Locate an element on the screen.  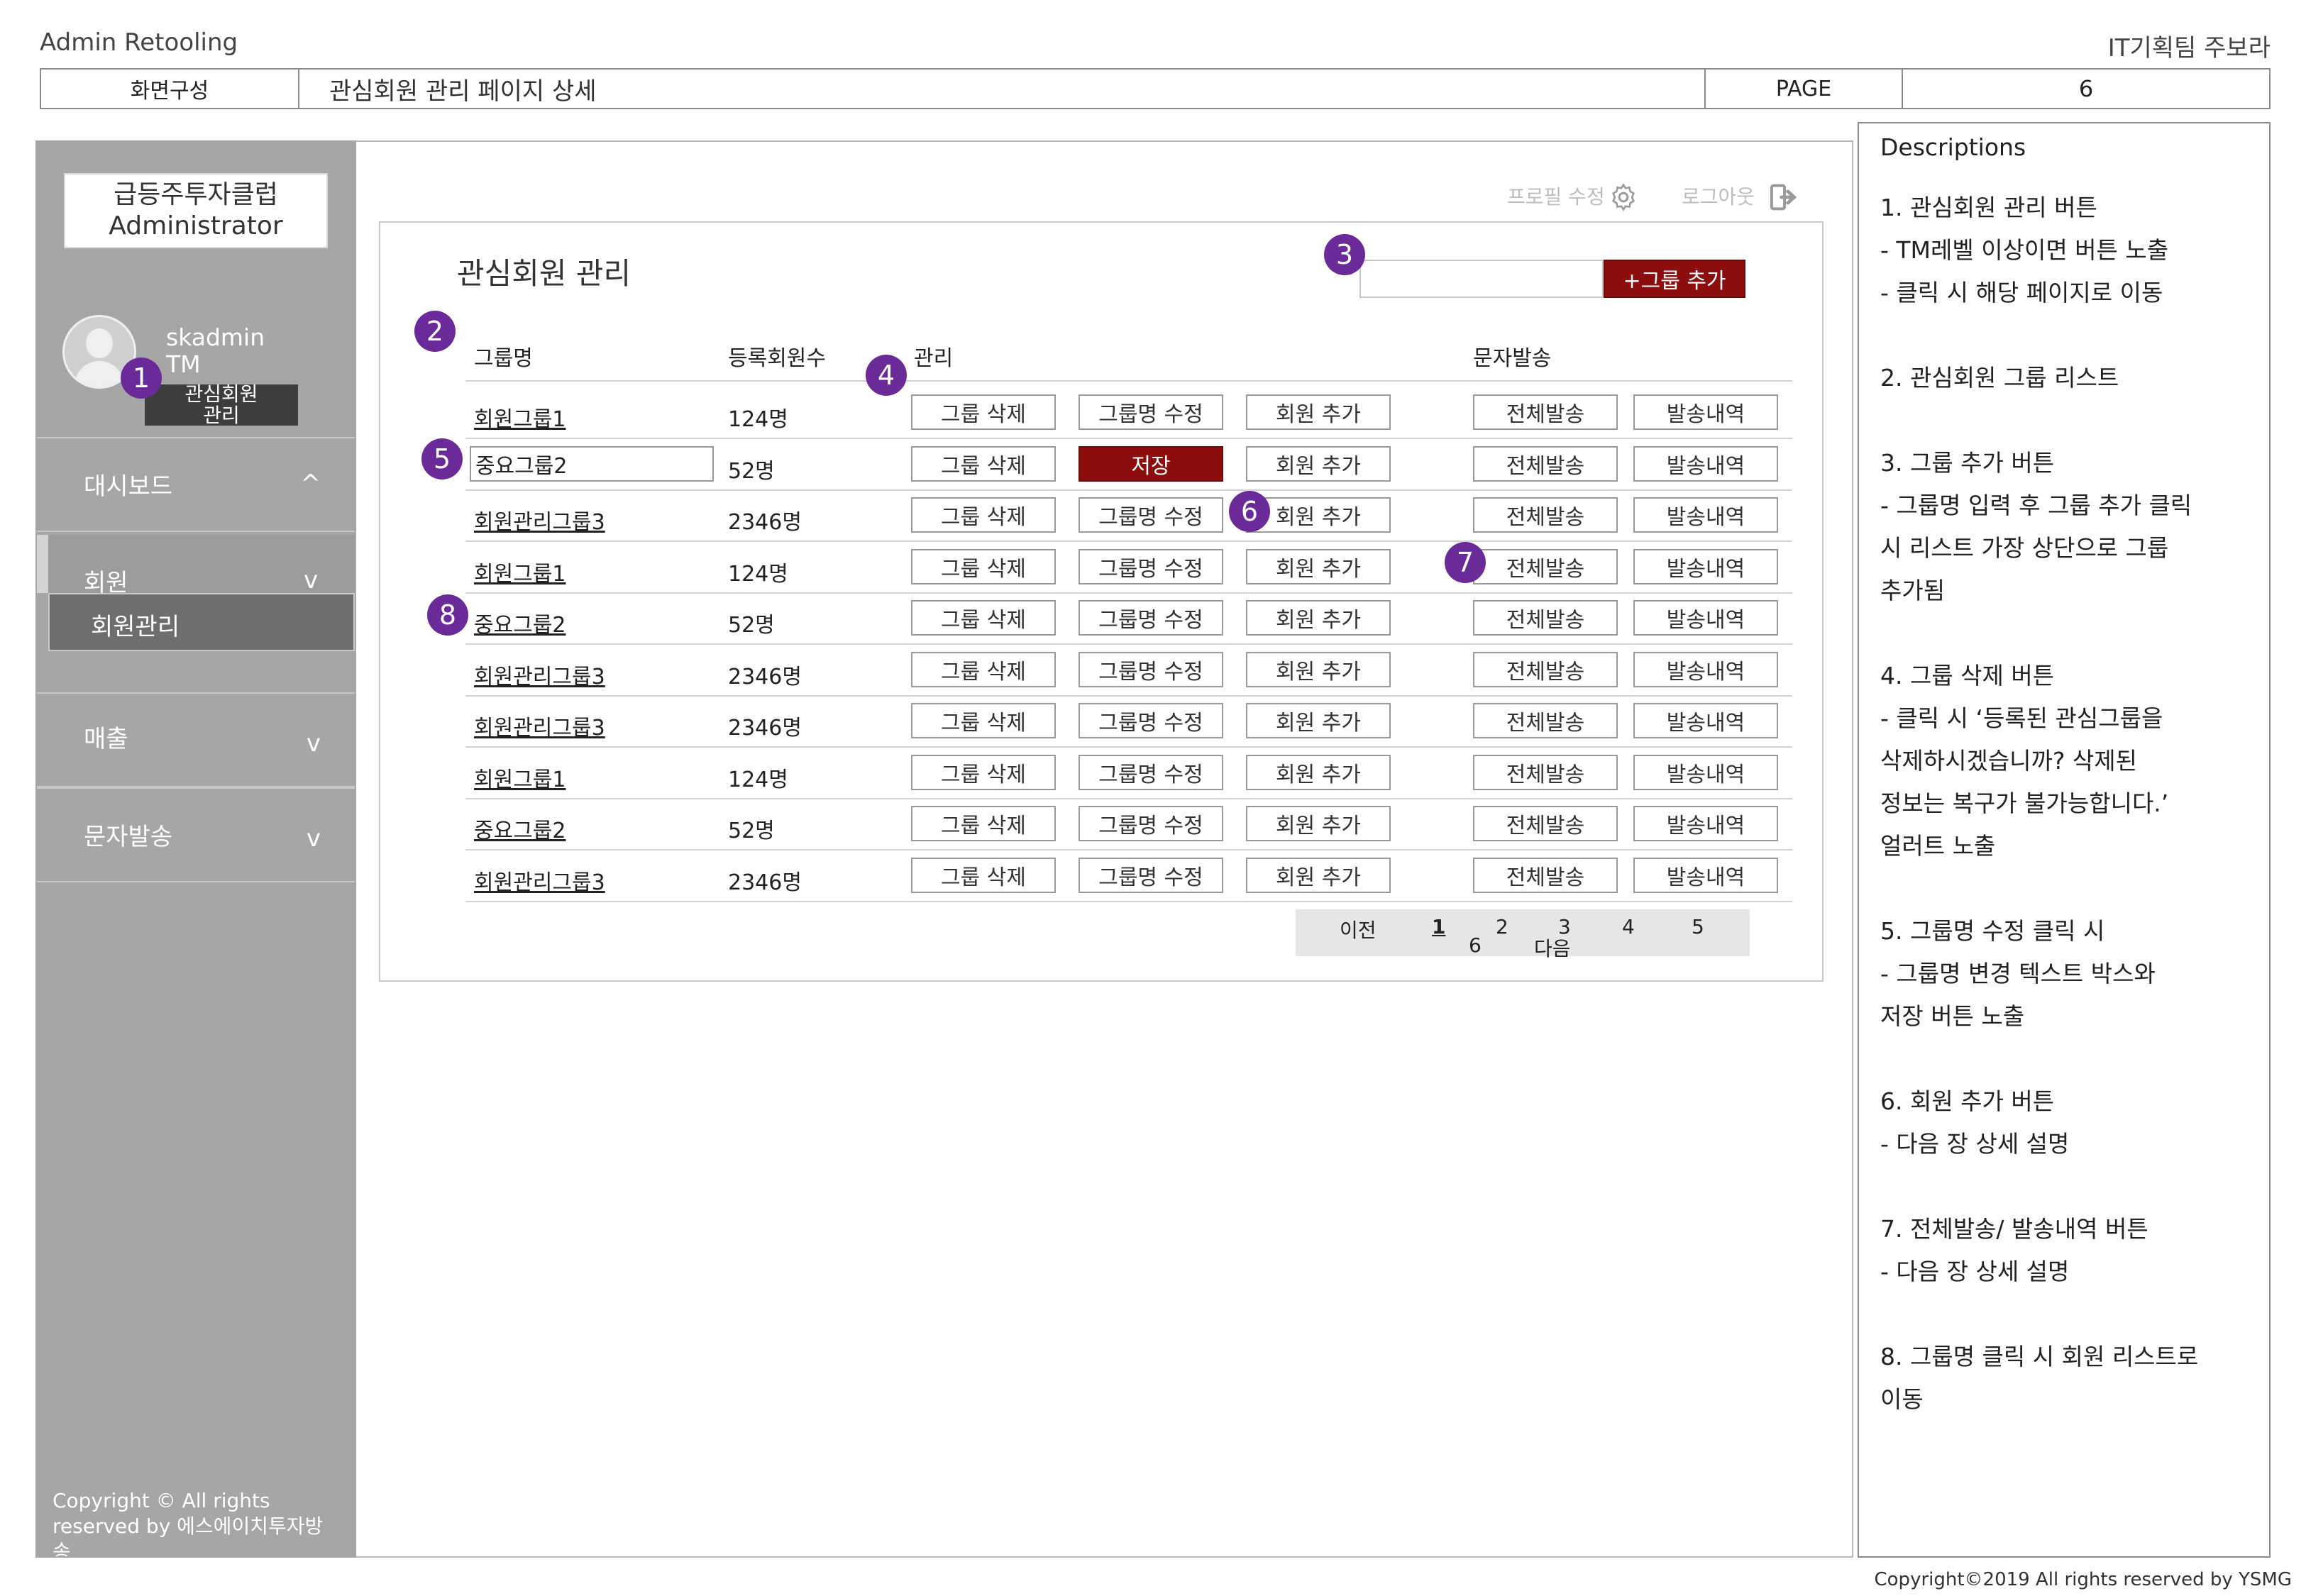
profile-edit-label: 프로필 수정 is located at coordinates (1556, 197).